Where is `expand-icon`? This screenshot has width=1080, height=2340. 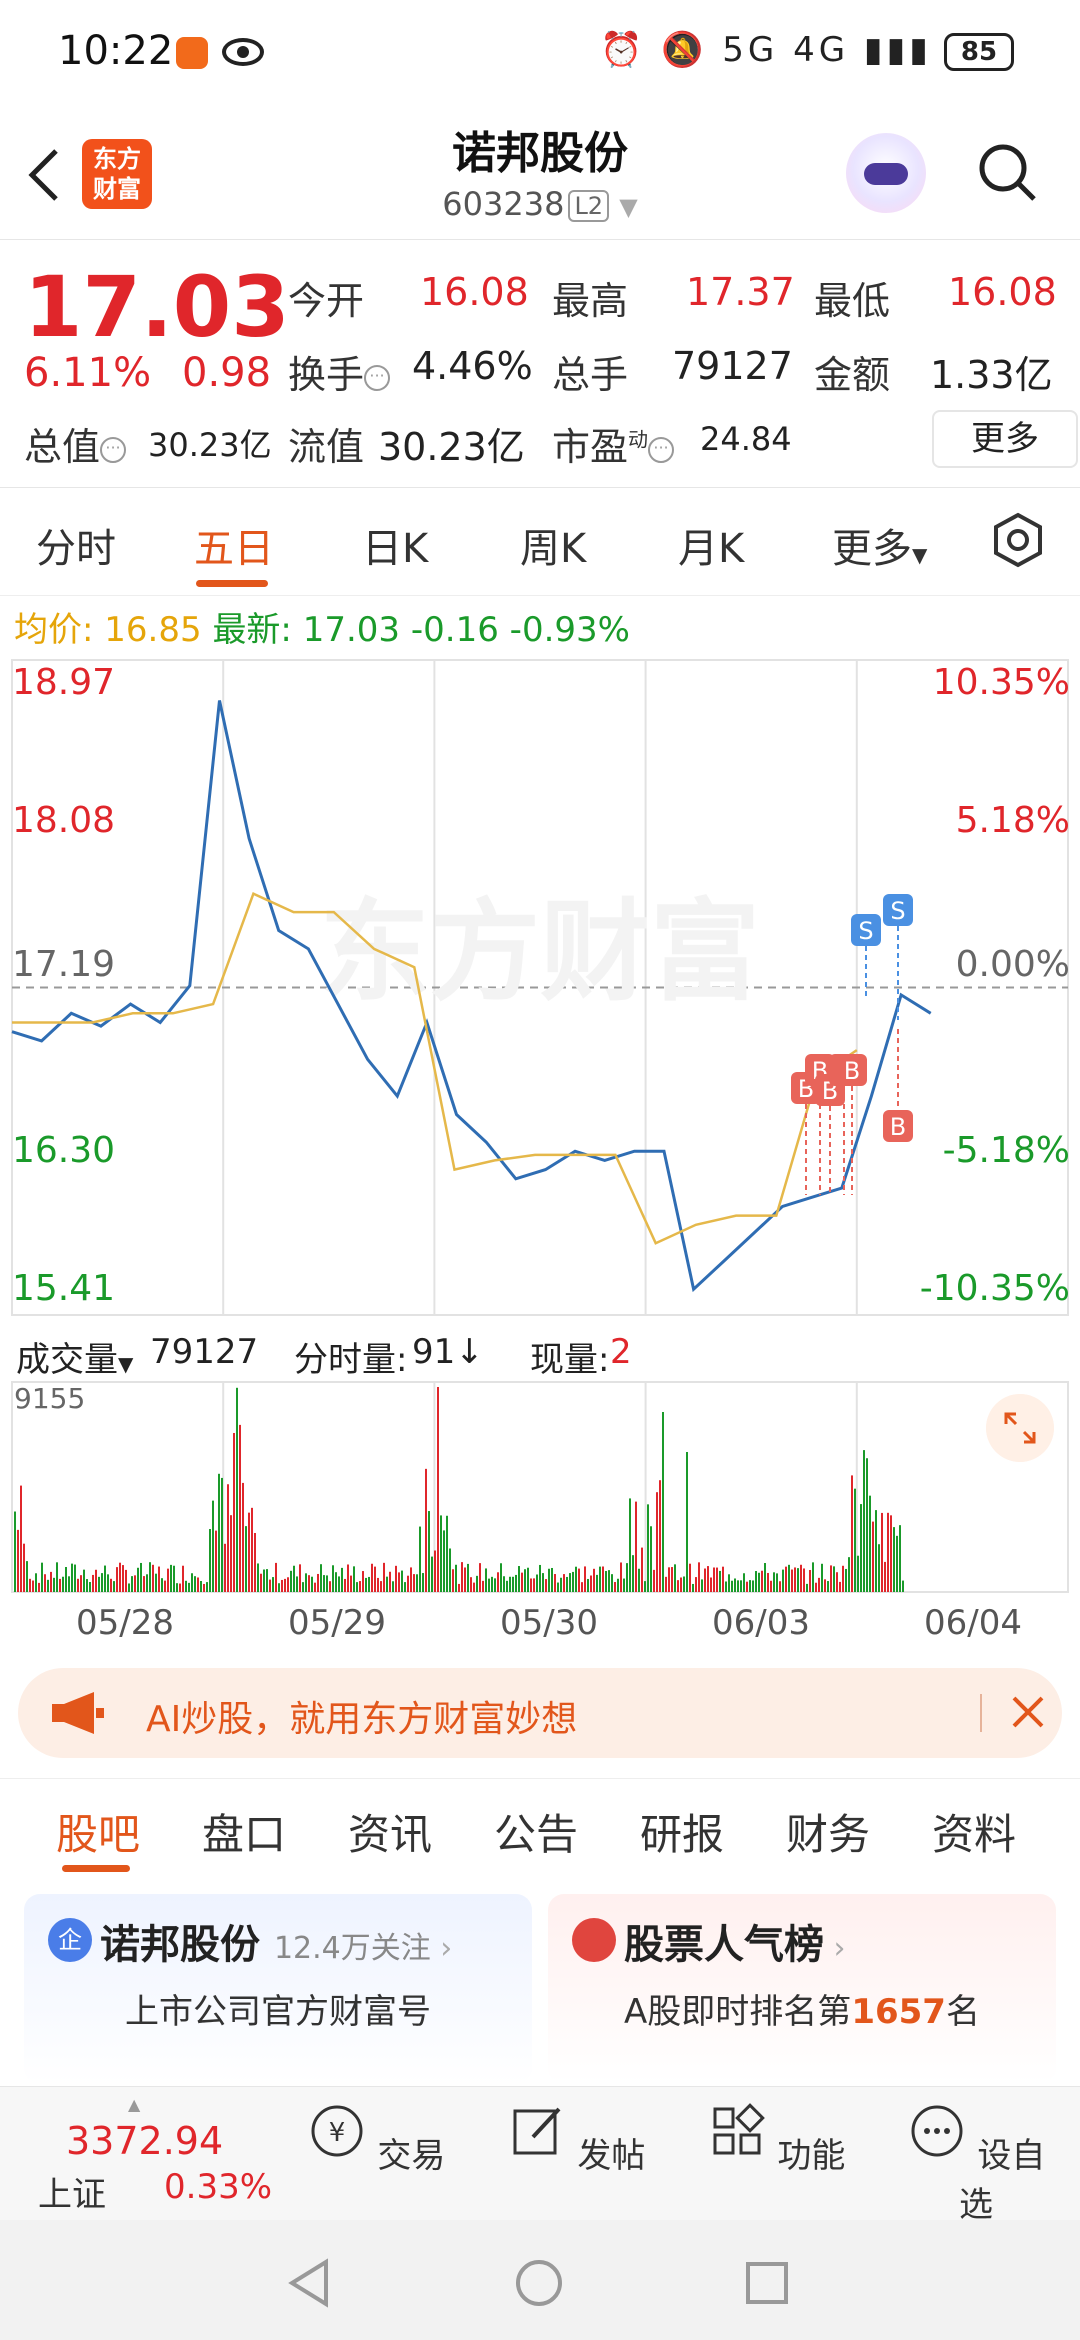 expand-icon is located at coordinates (1020, 1428).